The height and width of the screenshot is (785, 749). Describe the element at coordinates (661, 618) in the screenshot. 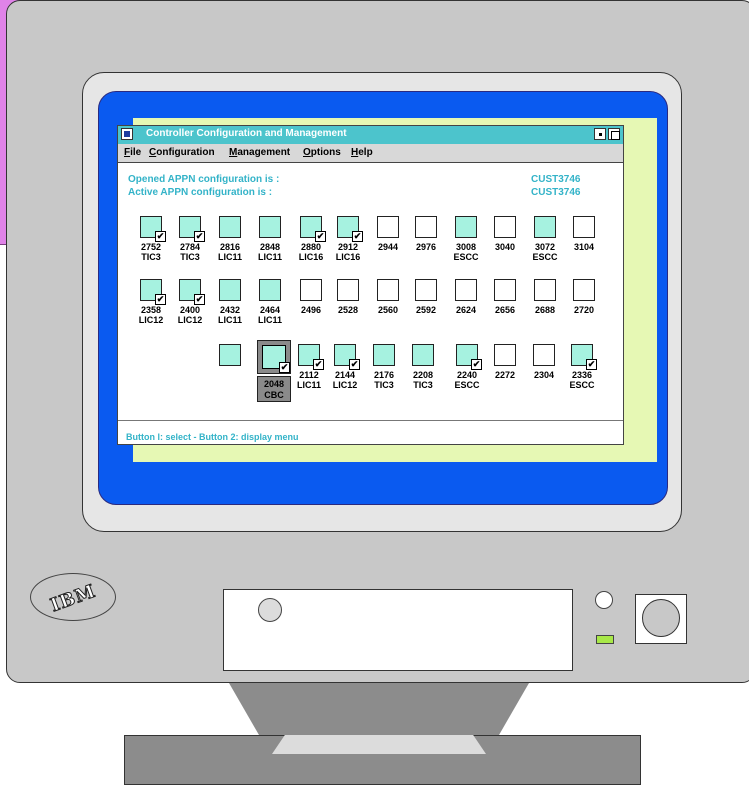

I see `power-button` at that location.